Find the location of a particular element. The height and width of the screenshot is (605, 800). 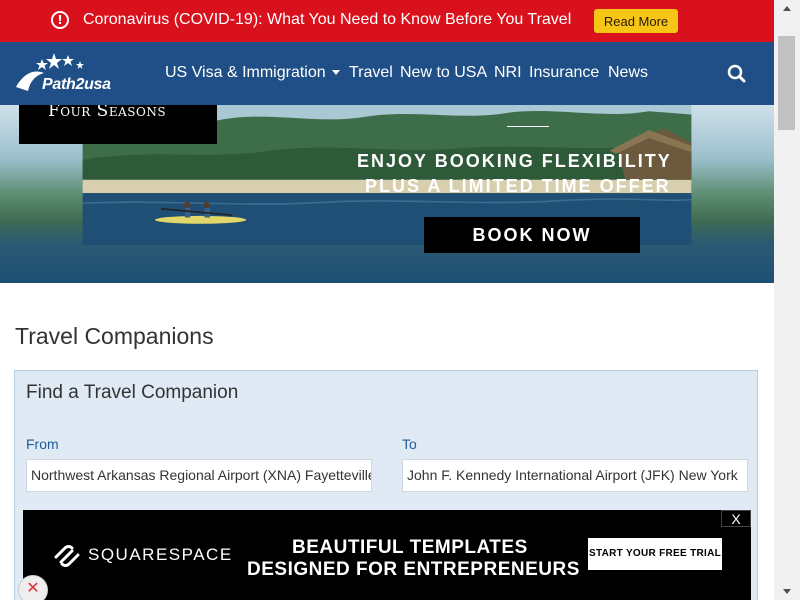

four-seasons-logo: Four Seasons is located at coordinates (118, 124).